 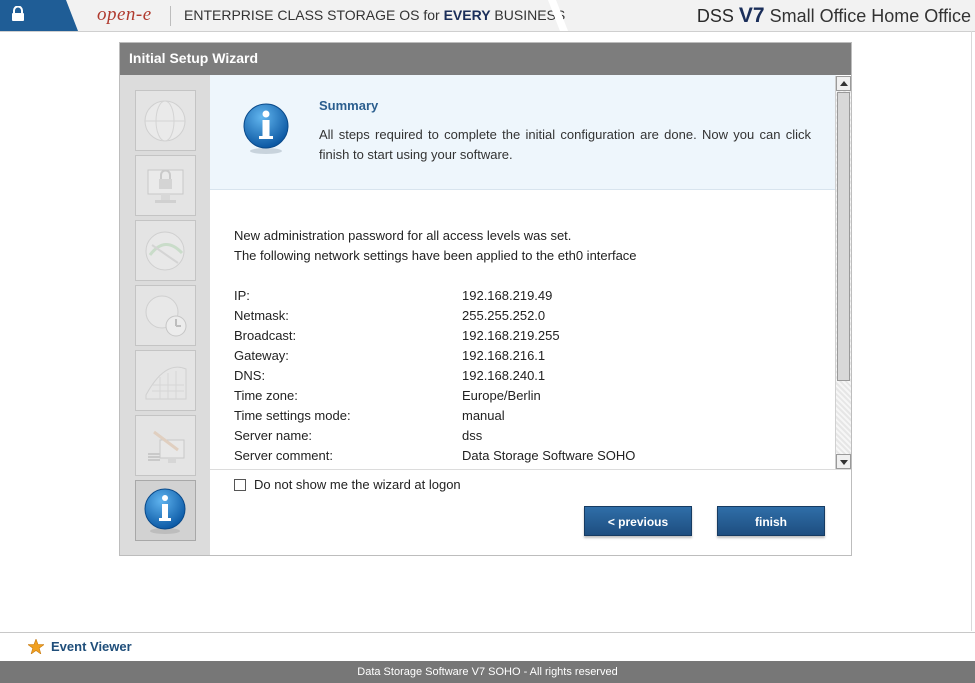 I want to click on event-viewer-link: Event Viewer, so click(x=80, y=646).